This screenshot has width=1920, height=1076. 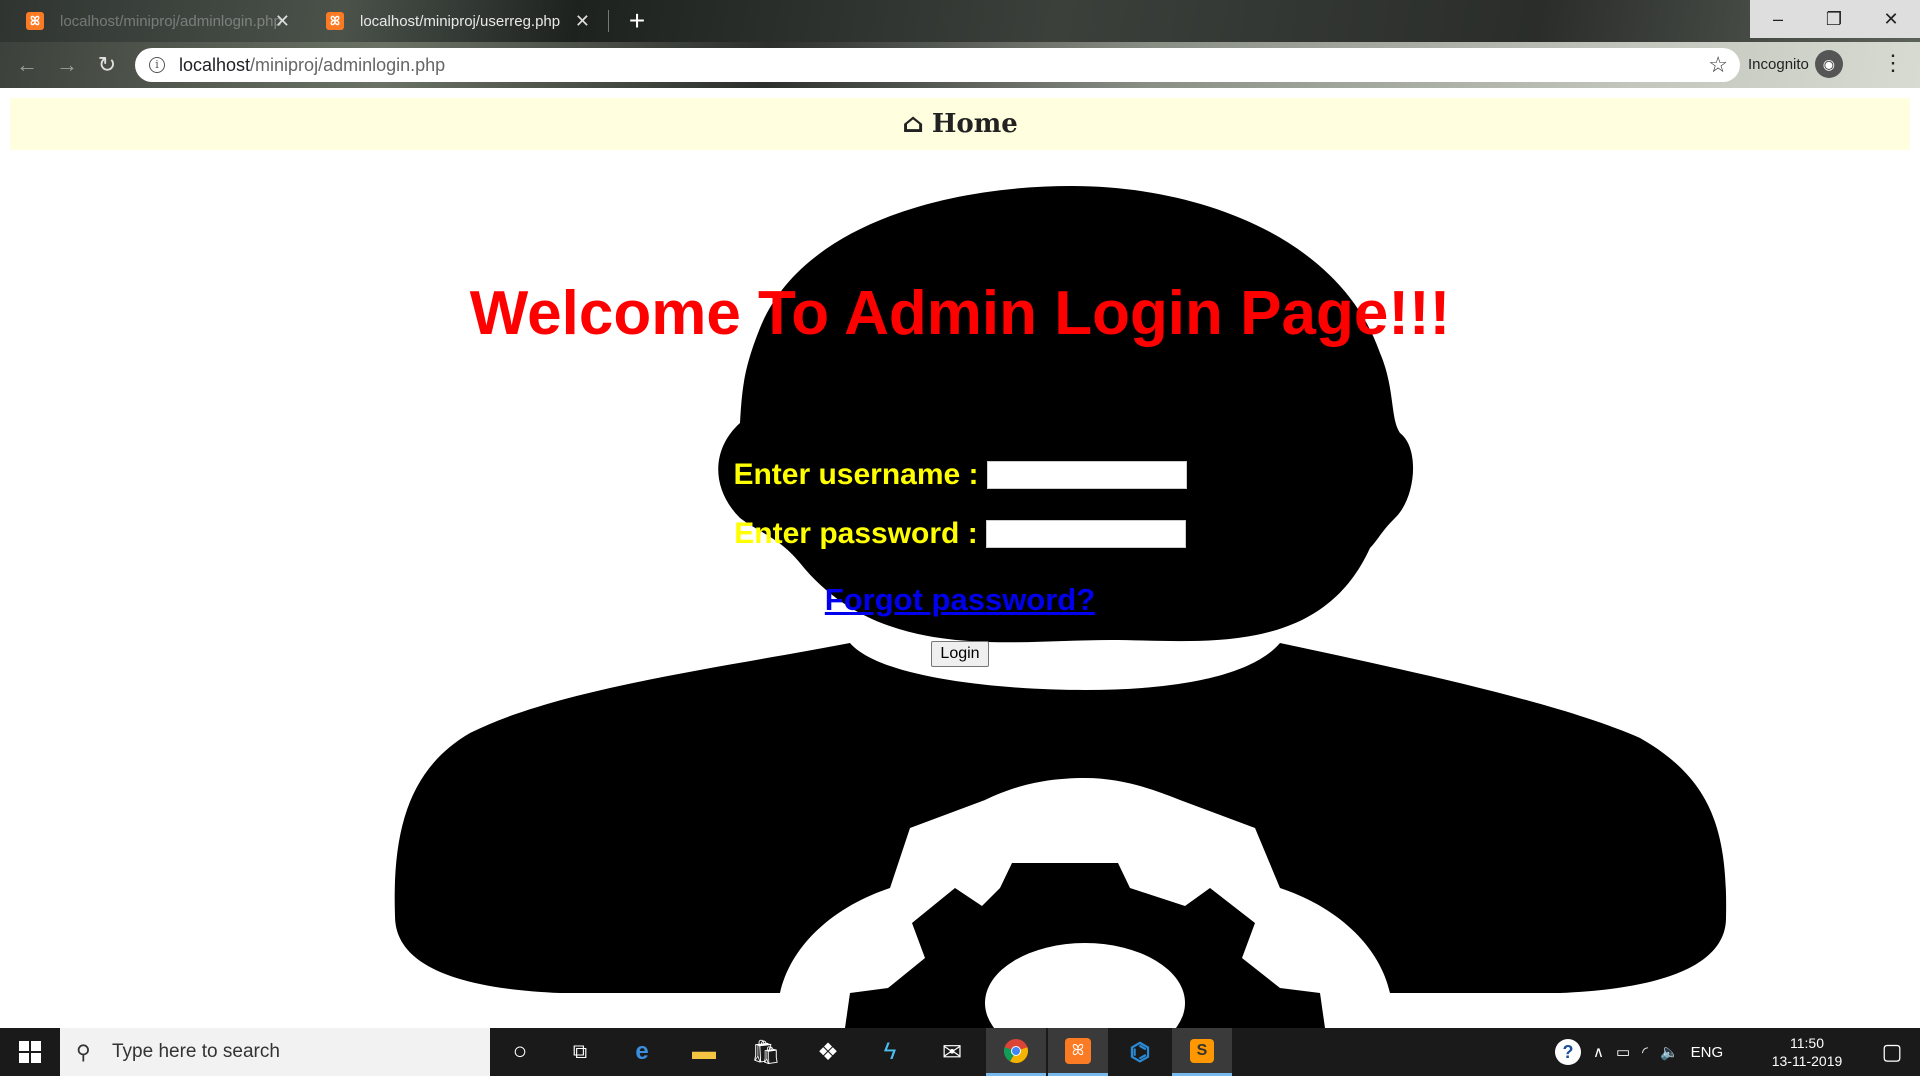 What do you see at coordinates (215, 64) in the screenshot?
I see `url-host: localhost` at bounding box center [215, 64].